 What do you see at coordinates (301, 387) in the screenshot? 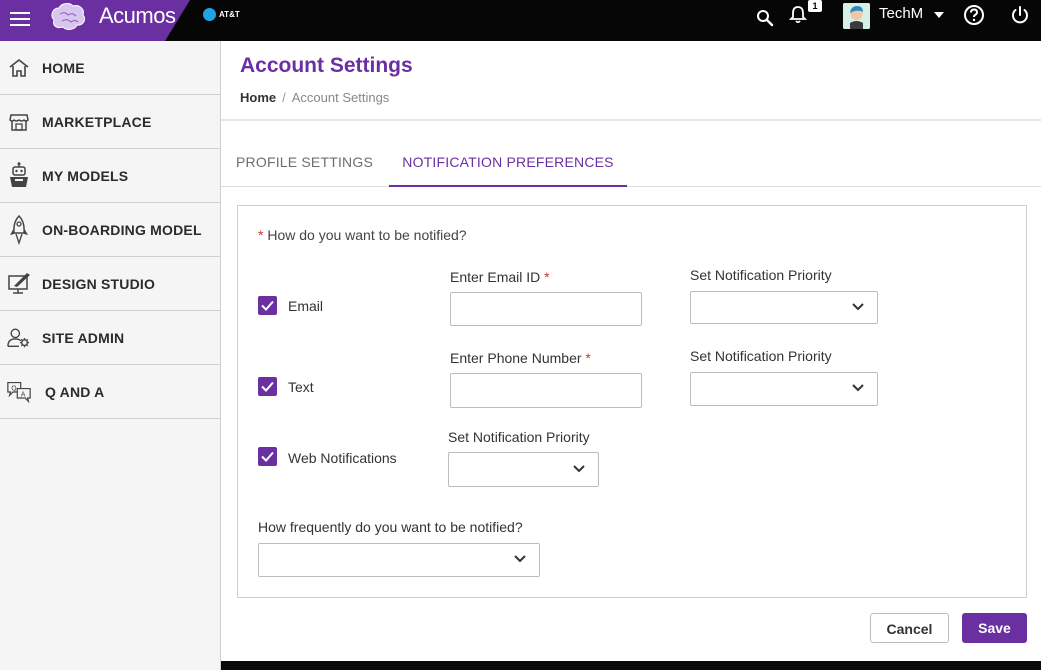
I see `text-checkbox-label: Text` at bounding box center [301, 387].